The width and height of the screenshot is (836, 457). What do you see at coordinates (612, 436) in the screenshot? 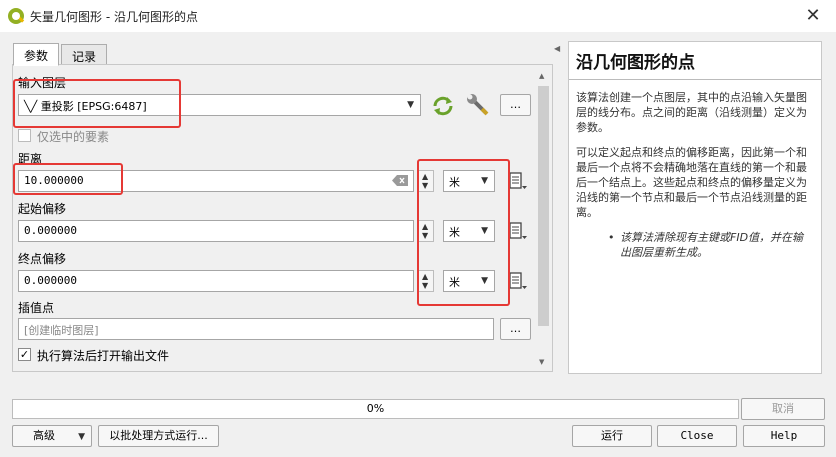
I see `run-button: 运行` at bounding box center [612, 436].